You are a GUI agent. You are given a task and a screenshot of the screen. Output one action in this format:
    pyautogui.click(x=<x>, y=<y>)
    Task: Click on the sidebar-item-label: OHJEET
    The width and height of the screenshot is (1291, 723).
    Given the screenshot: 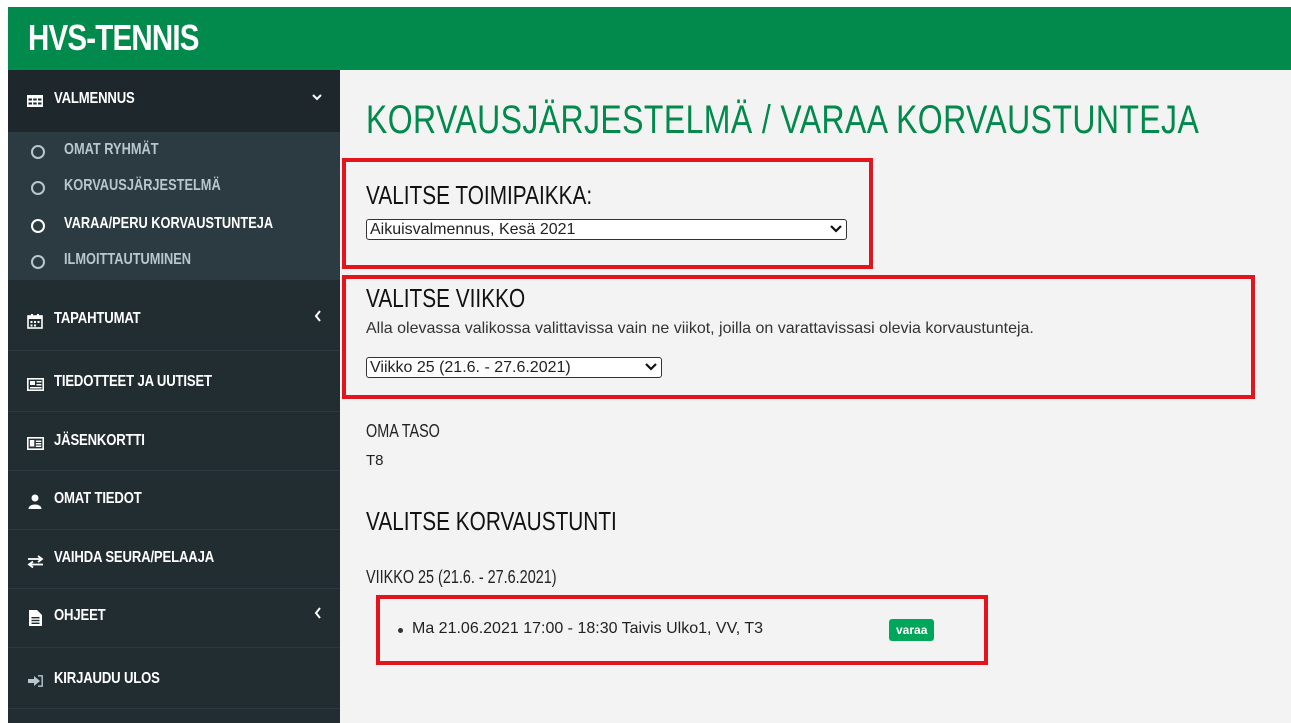 What is the action you would take?
    pyautogui.click(x=80, y=615)
    